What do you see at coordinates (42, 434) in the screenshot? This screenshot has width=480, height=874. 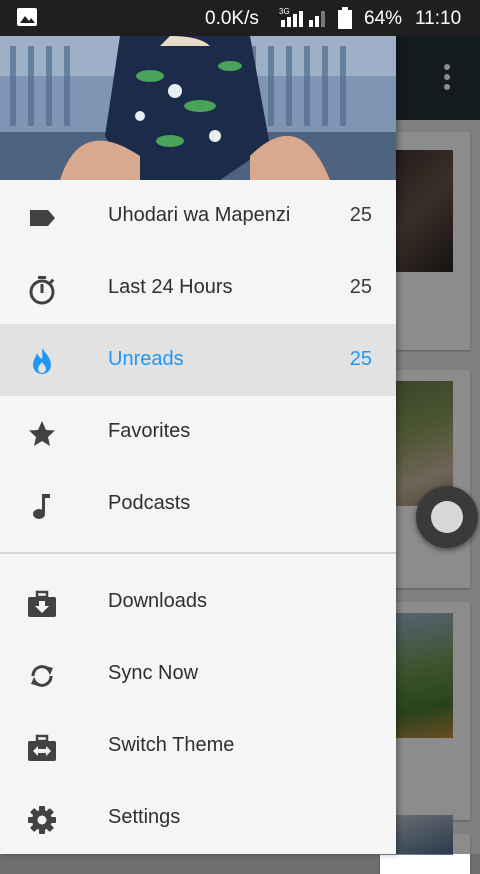 I see `star-icon` at bounding box center [42, 434].